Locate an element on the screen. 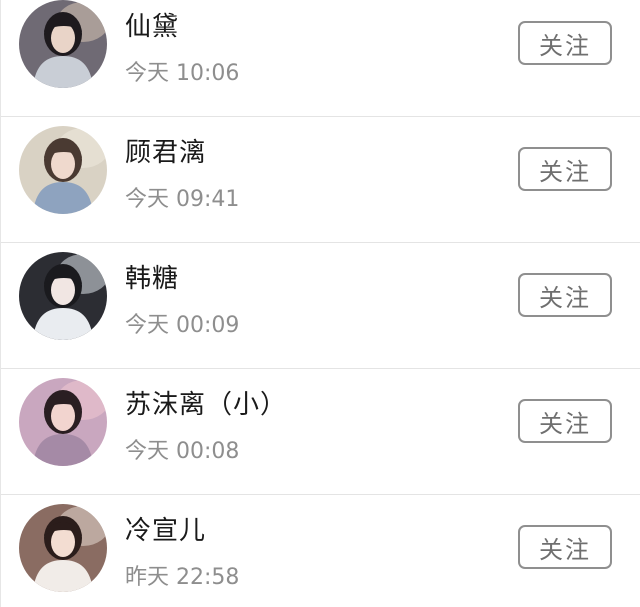 The image size is (640, 607). user-name: 韩糖 is located at coordinates (152, 279).